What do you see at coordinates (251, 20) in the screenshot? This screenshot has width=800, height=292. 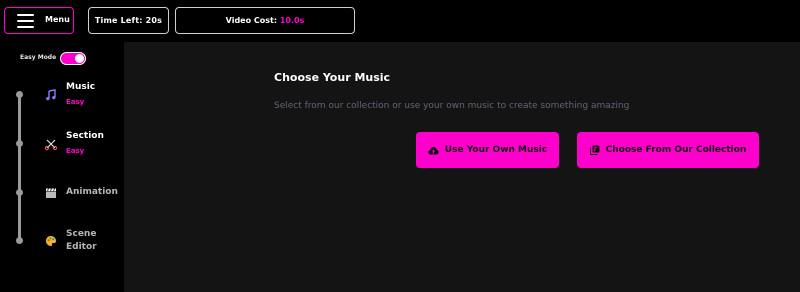 I see `video-cost-label: Video Cost:` at bounding box center [251, 20].